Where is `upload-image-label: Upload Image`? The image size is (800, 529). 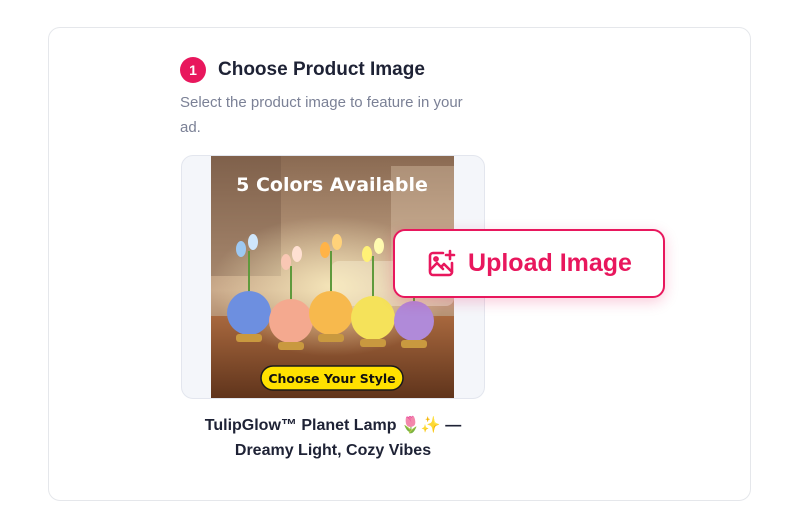
upload-image-label: Upload Image is located at coordinates (550, 263).